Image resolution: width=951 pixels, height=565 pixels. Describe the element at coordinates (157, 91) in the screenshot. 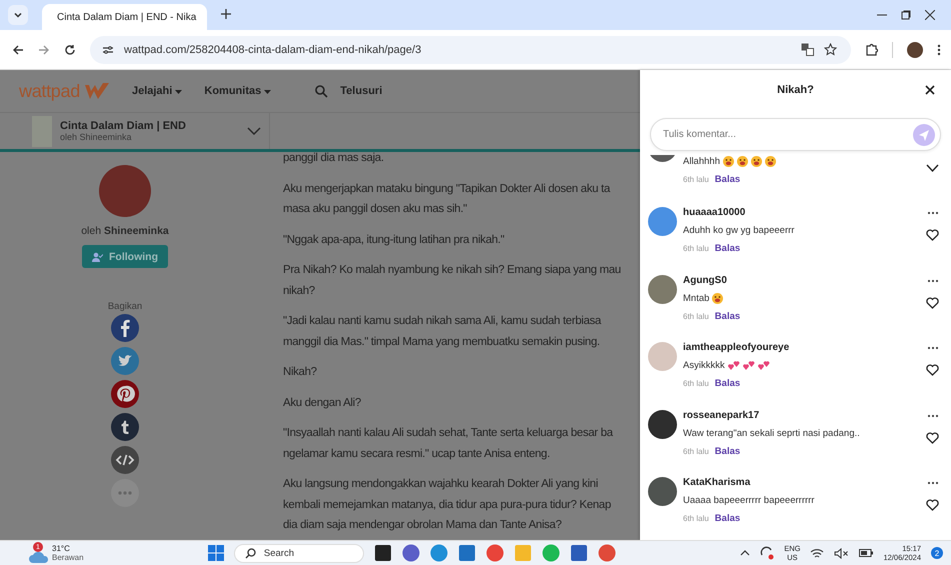

I see `nav-menu: Jelajahi` at that location.